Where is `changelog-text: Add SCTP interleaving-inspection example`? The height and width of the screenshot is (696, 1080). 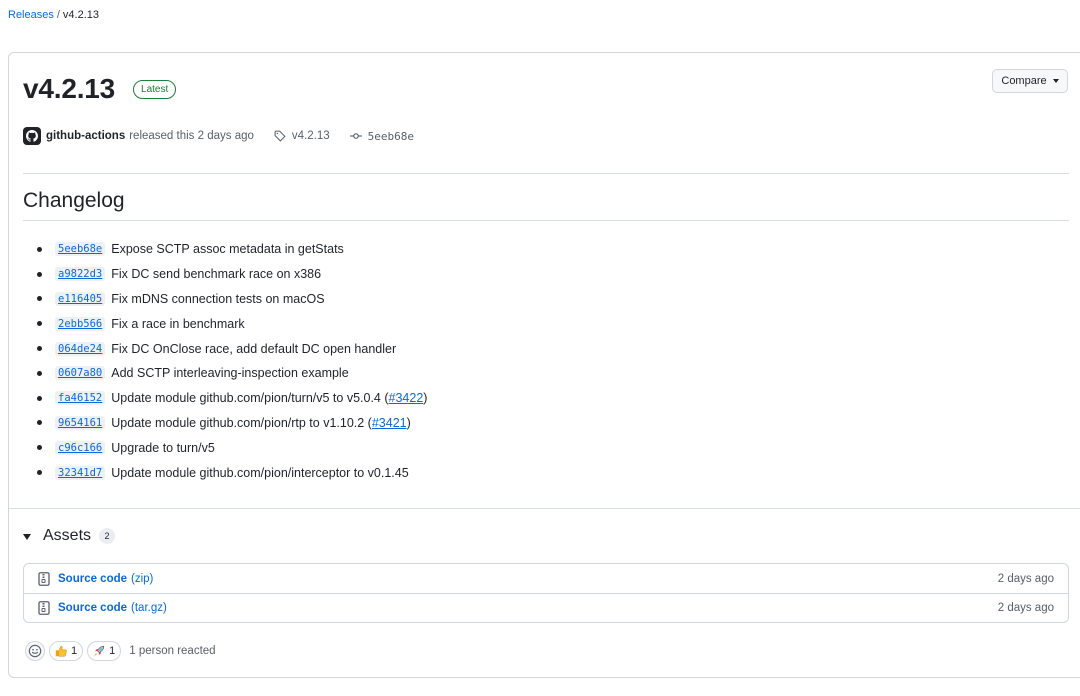
changelog-text: Add SCTP interleaving-inspection example is located at coordinates (230, 373).